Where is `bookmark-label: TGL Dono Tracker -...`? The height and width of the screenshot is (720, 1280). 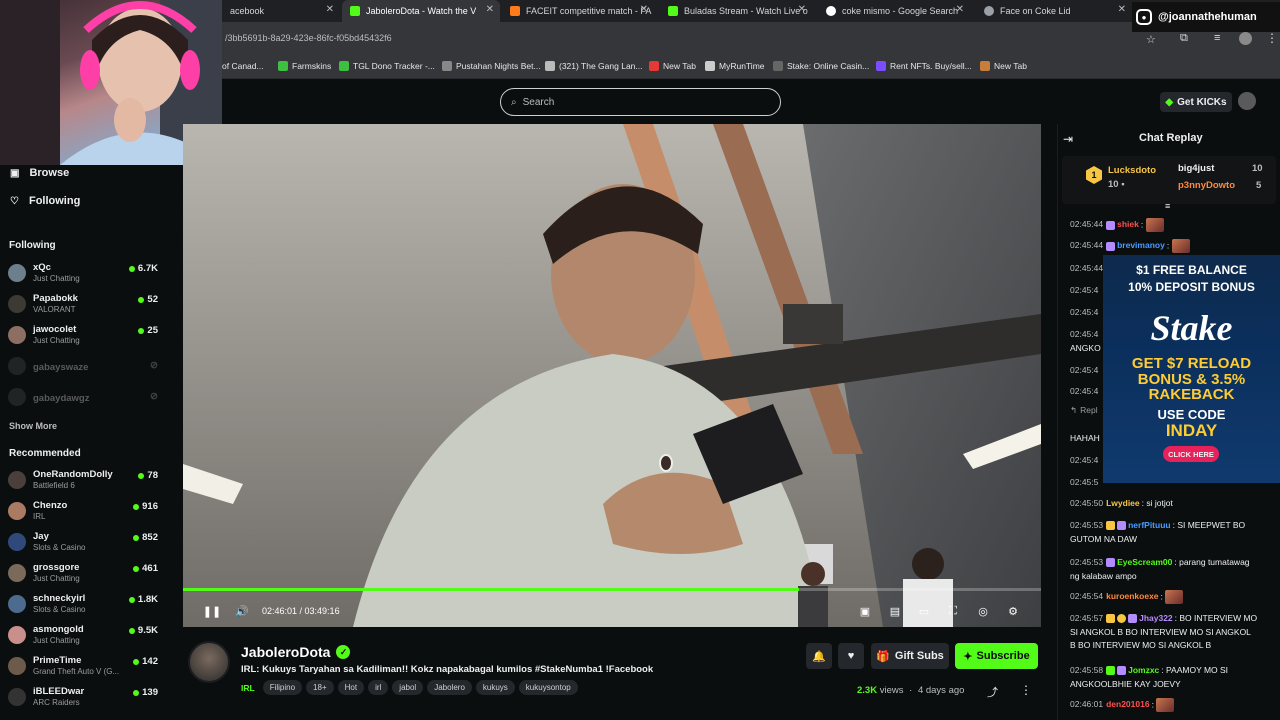
bookmark-label: TGL Dono Tracker -... is located at coordinates (394, 66).